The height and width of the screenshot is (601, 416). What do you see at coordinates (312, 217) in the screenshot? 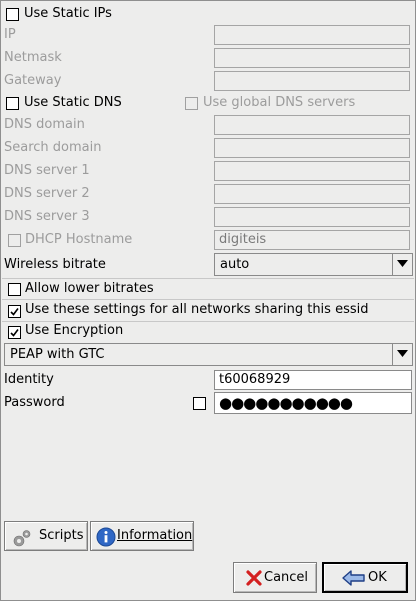
I see `dns-server-3-input` at bounding box center [312, 217].